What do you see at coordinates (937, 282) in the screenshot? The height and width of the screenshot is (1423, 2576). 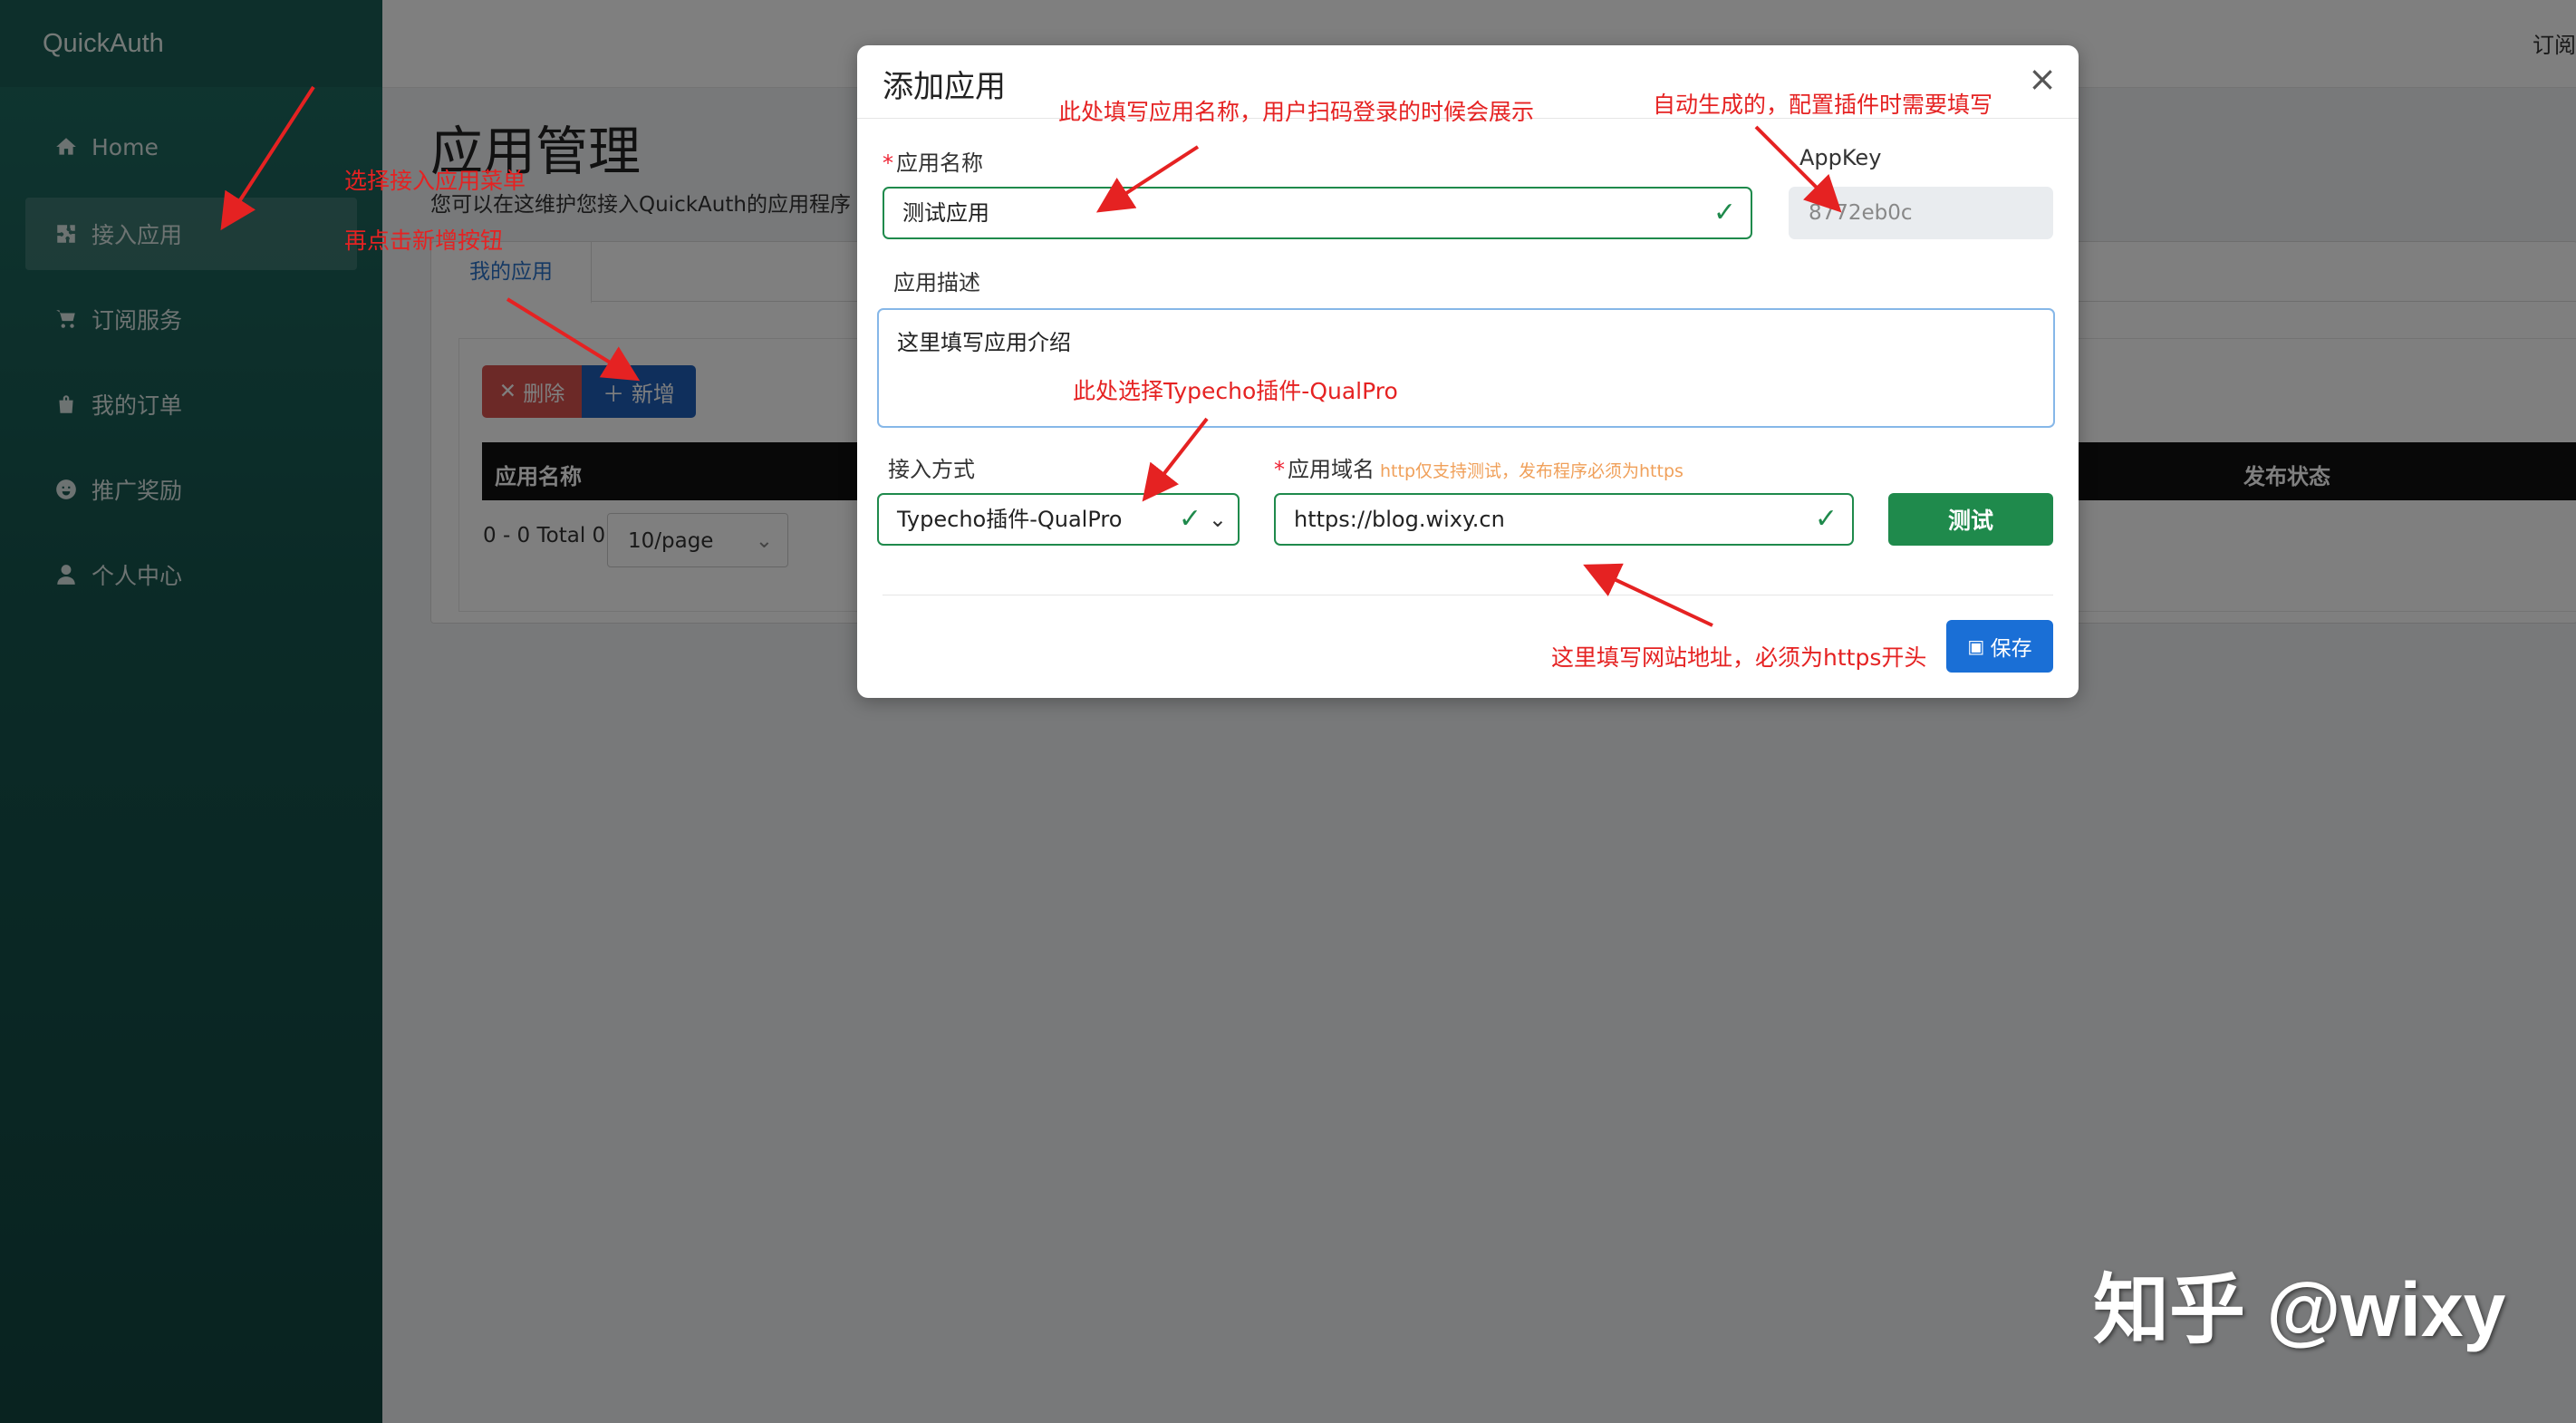 I see `description-label: 应用描述` at bounding box center [937, 282].